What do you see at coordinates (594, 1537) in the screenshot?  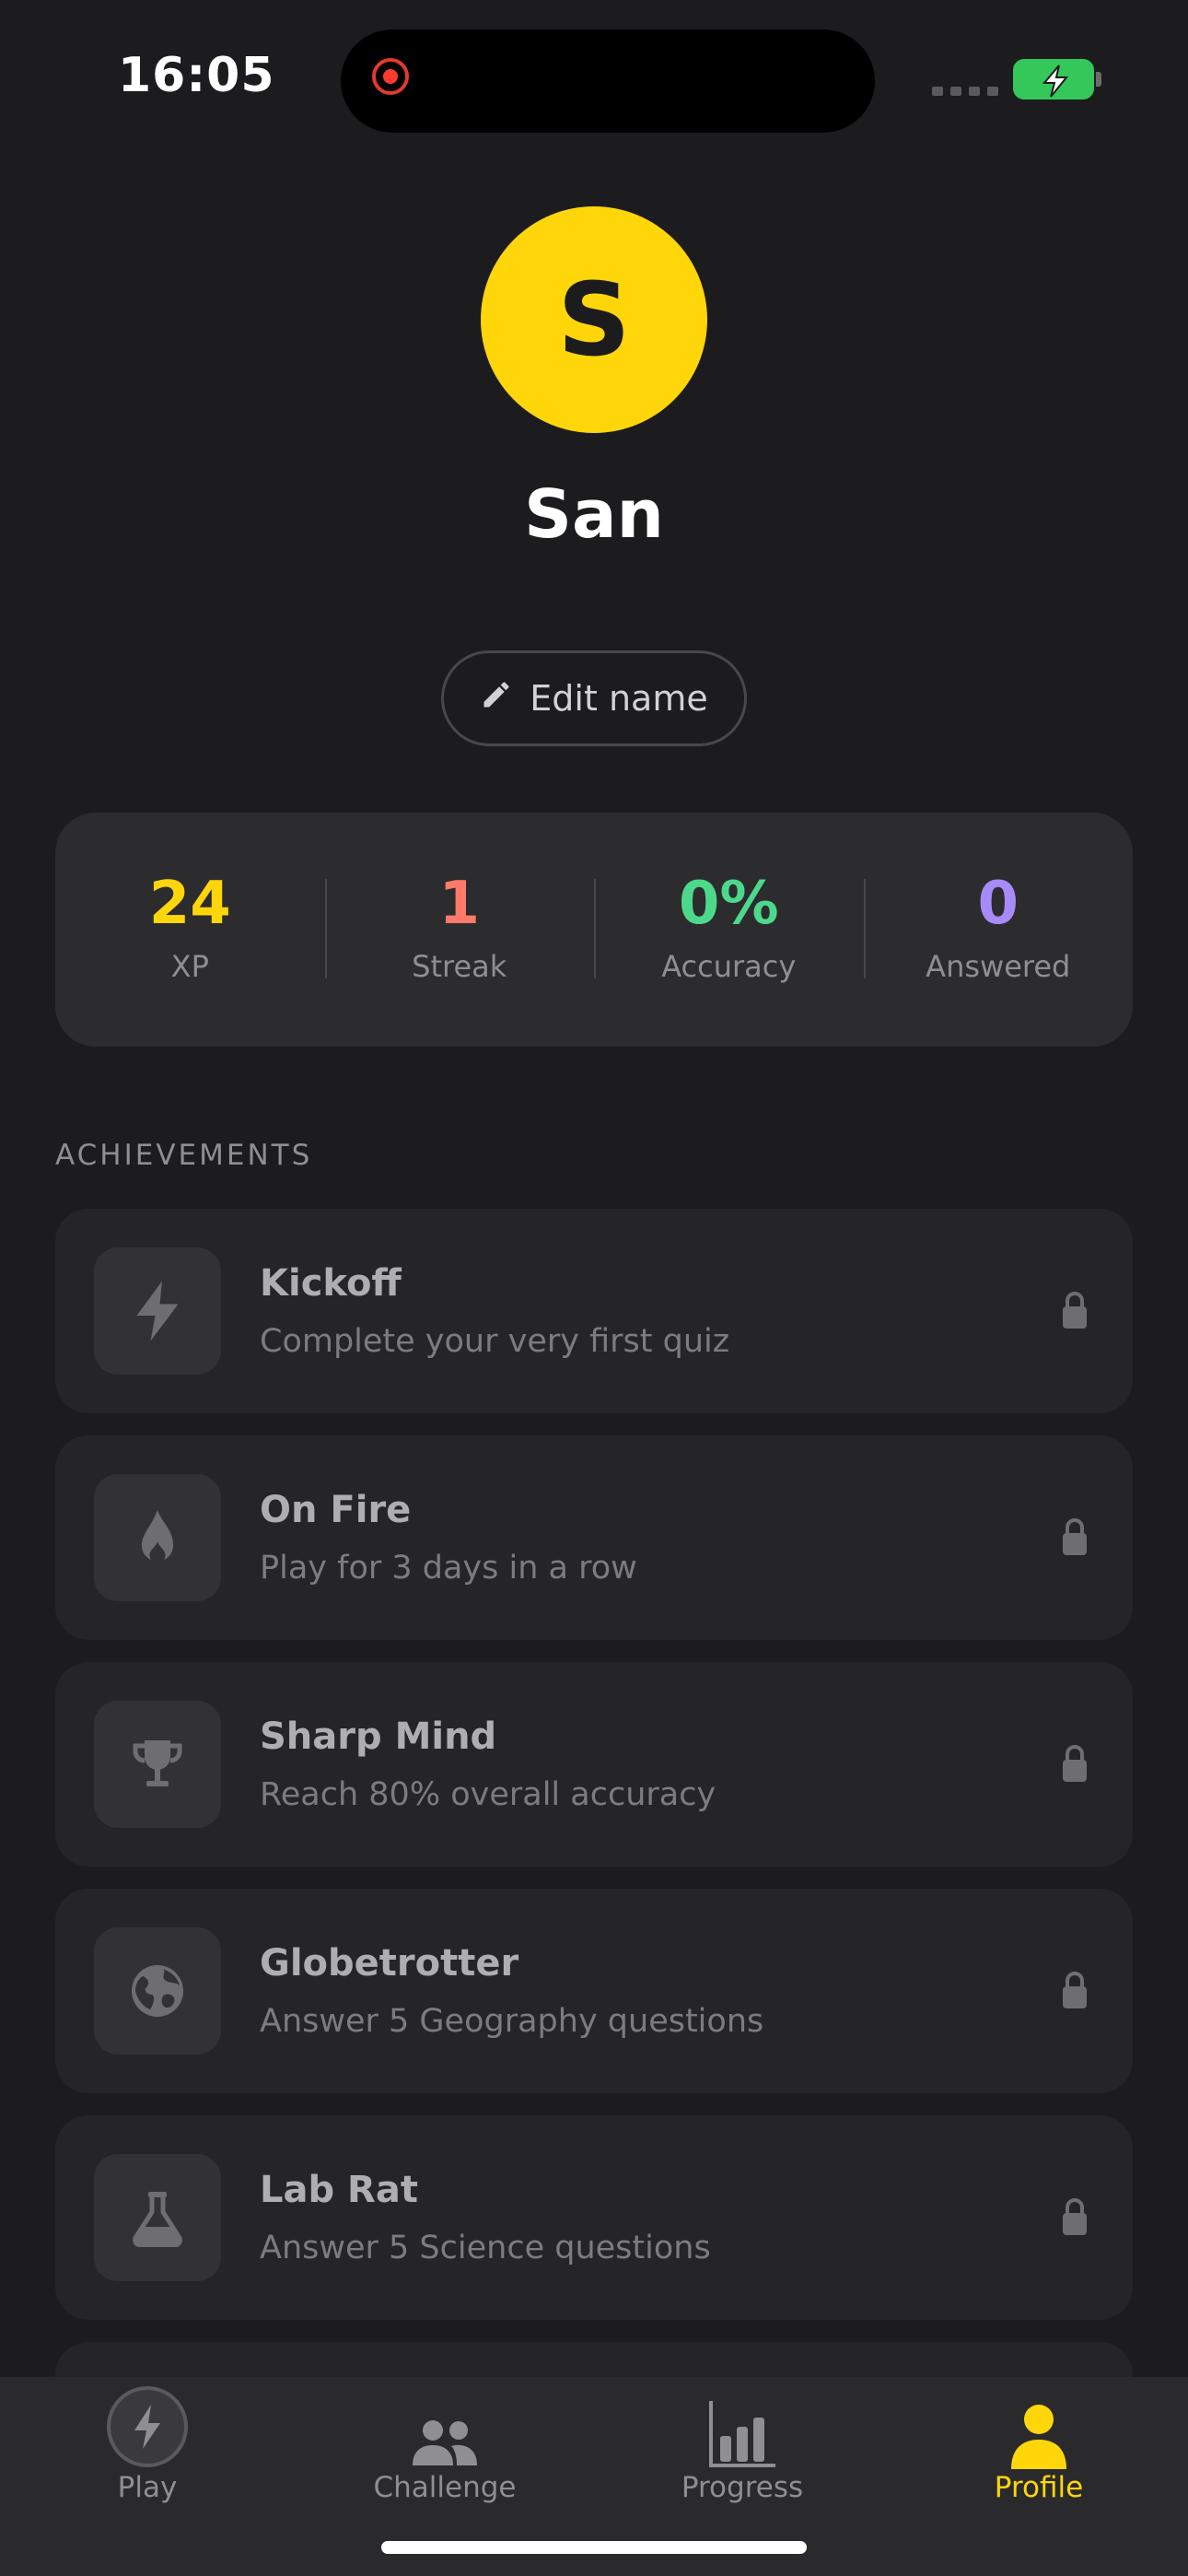 I see `achievement-card-on-fire: On Fire Play for 3 days in a row` at bounding box center [594, 1537].